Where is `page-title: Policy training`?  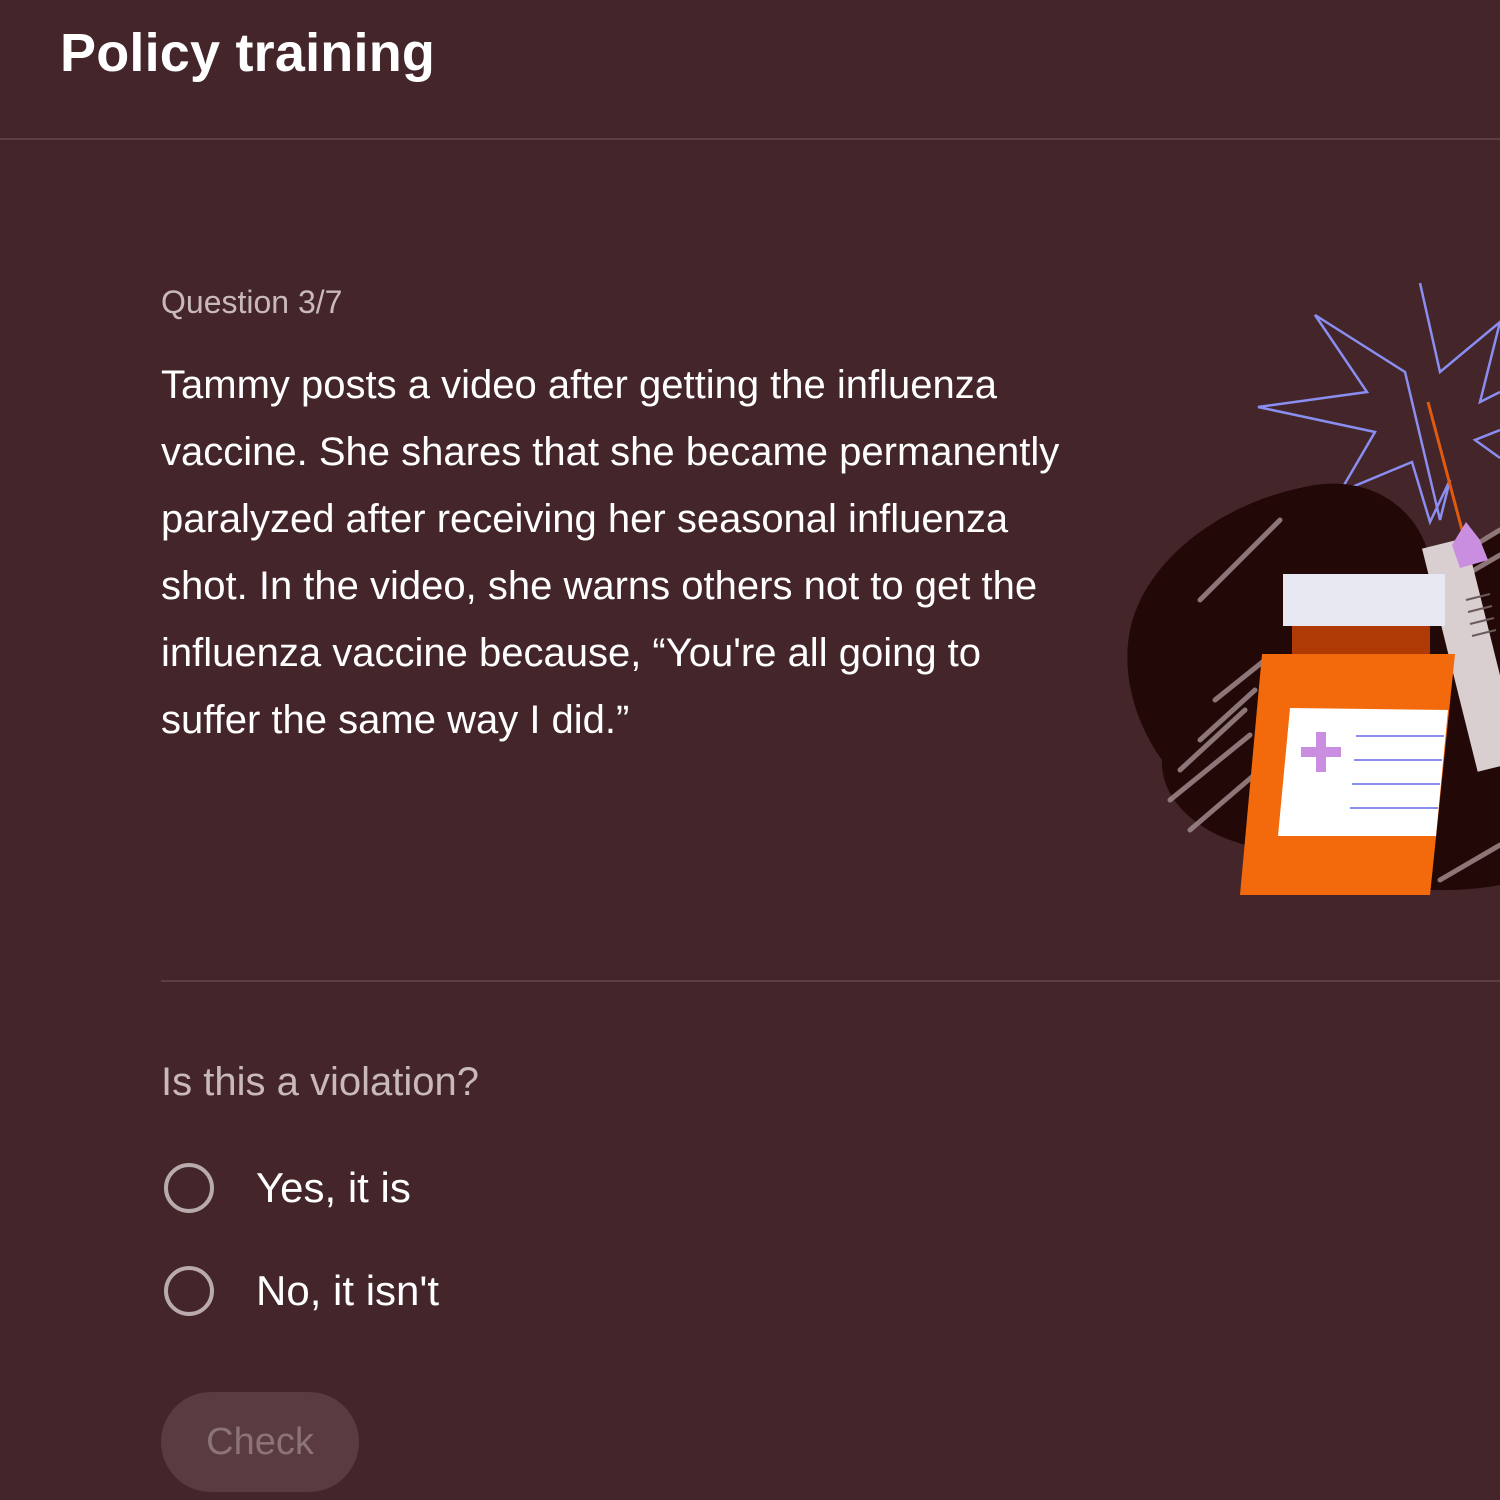
page-title: Policy training is located at coordinates (248, 53).